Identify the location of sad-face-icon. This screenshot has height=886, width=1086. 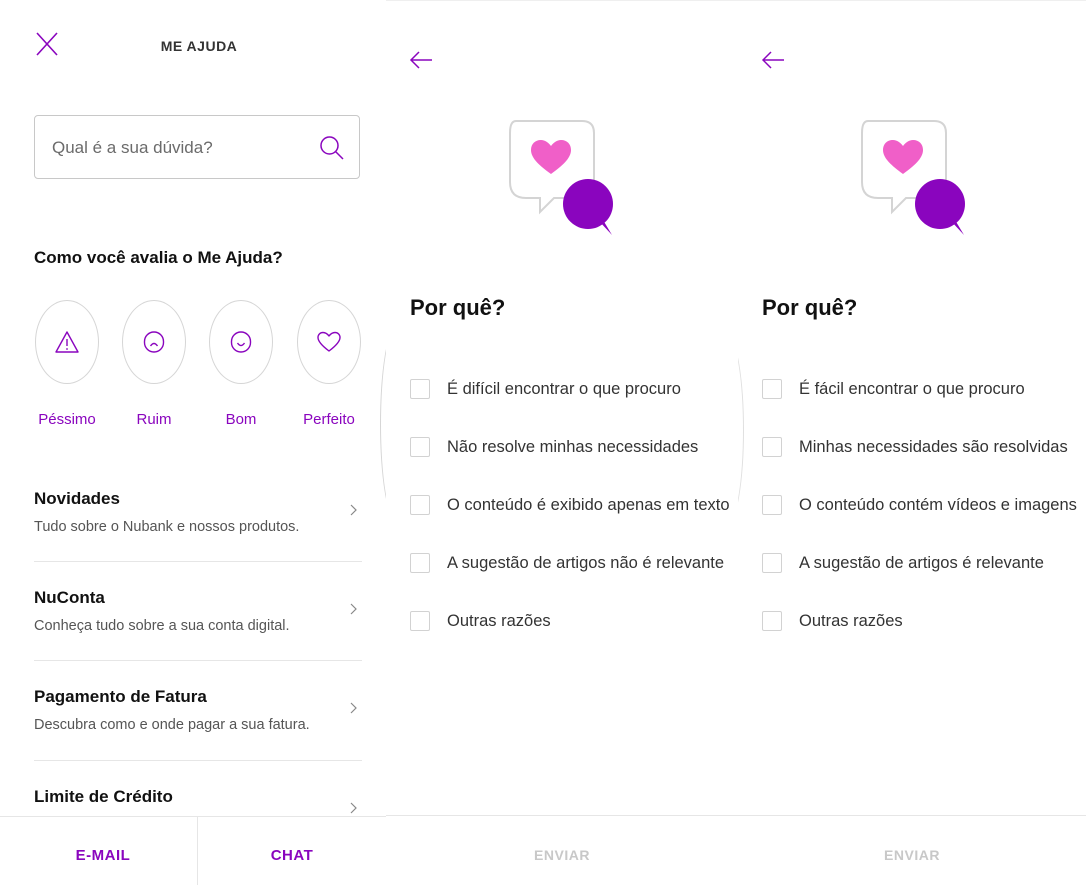
(154, 342).